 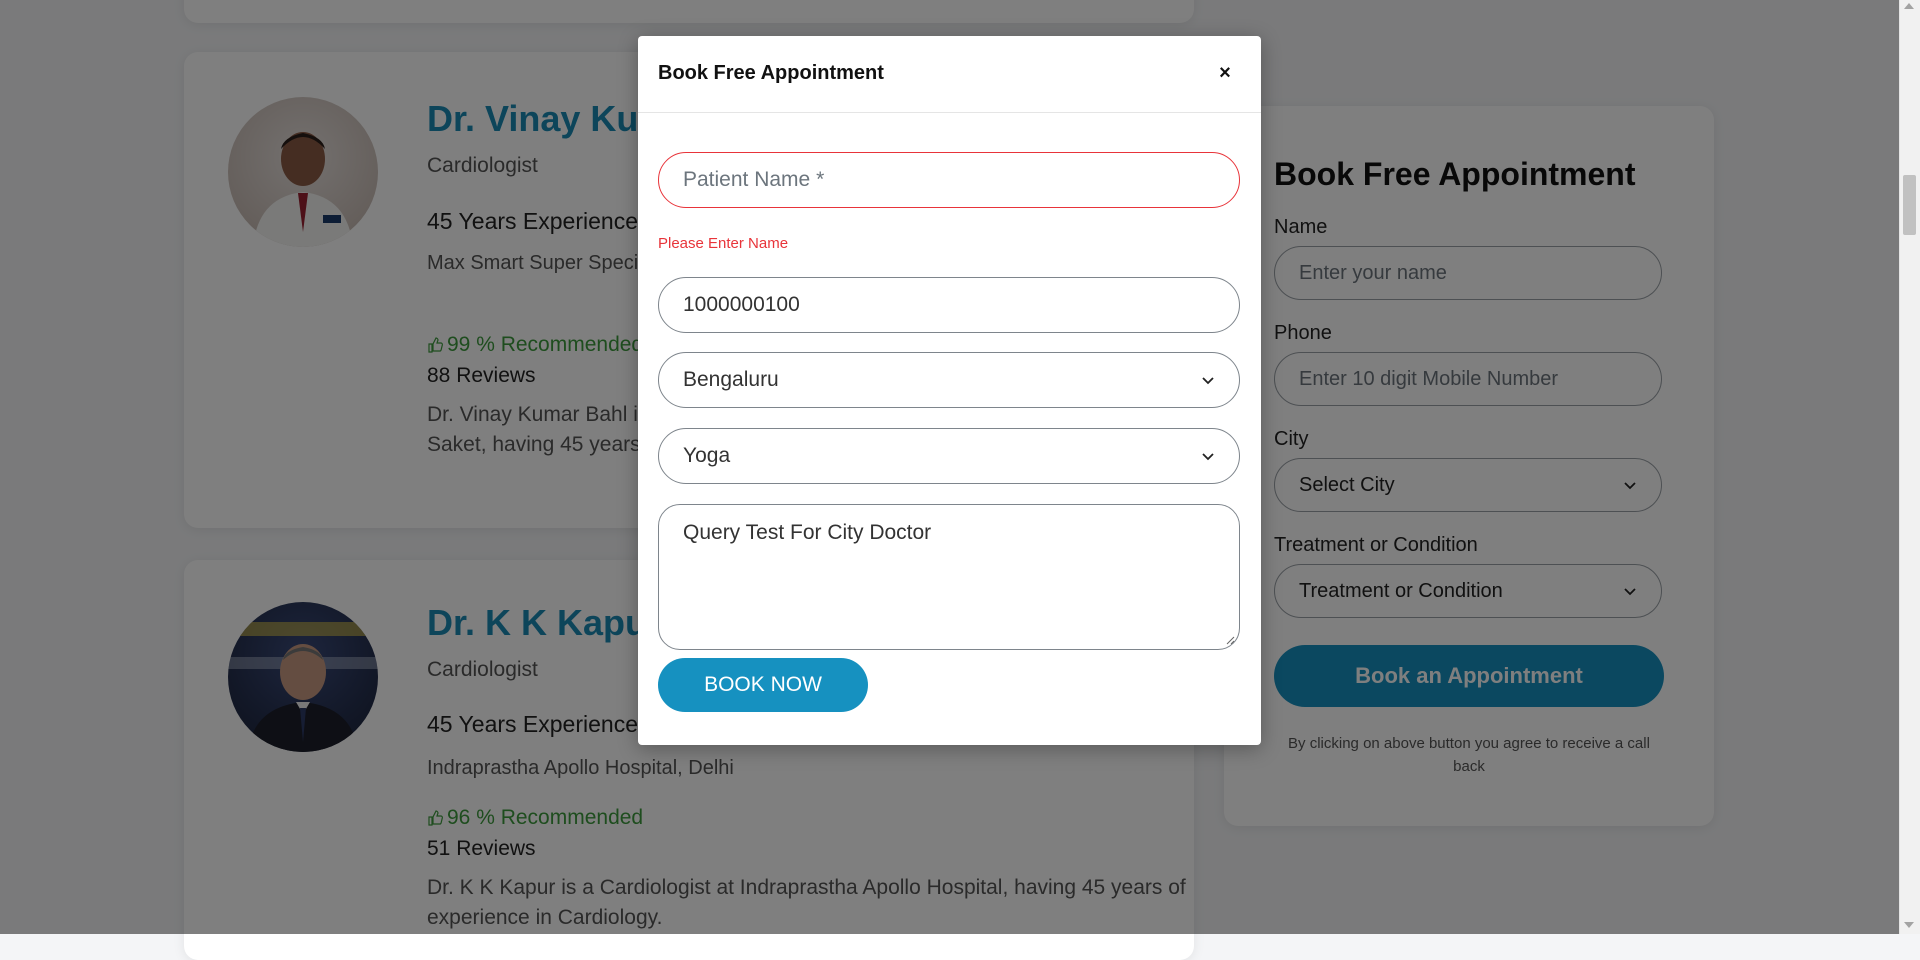 I want to click on scrollbar-thumb, so click(x=1909, y=205).